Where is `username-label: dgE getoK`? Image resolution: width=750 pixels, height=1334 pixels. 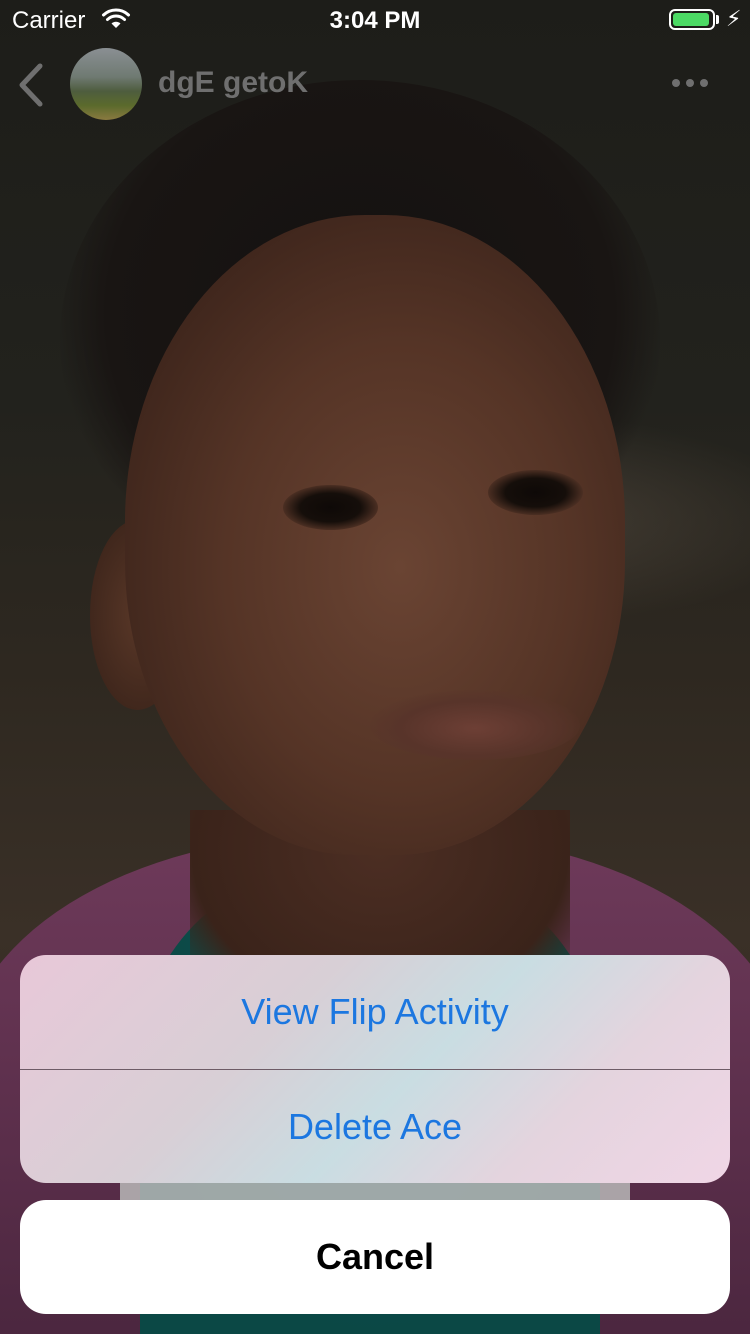 username-label: dgE getoK is located at coordinates (233, 83).